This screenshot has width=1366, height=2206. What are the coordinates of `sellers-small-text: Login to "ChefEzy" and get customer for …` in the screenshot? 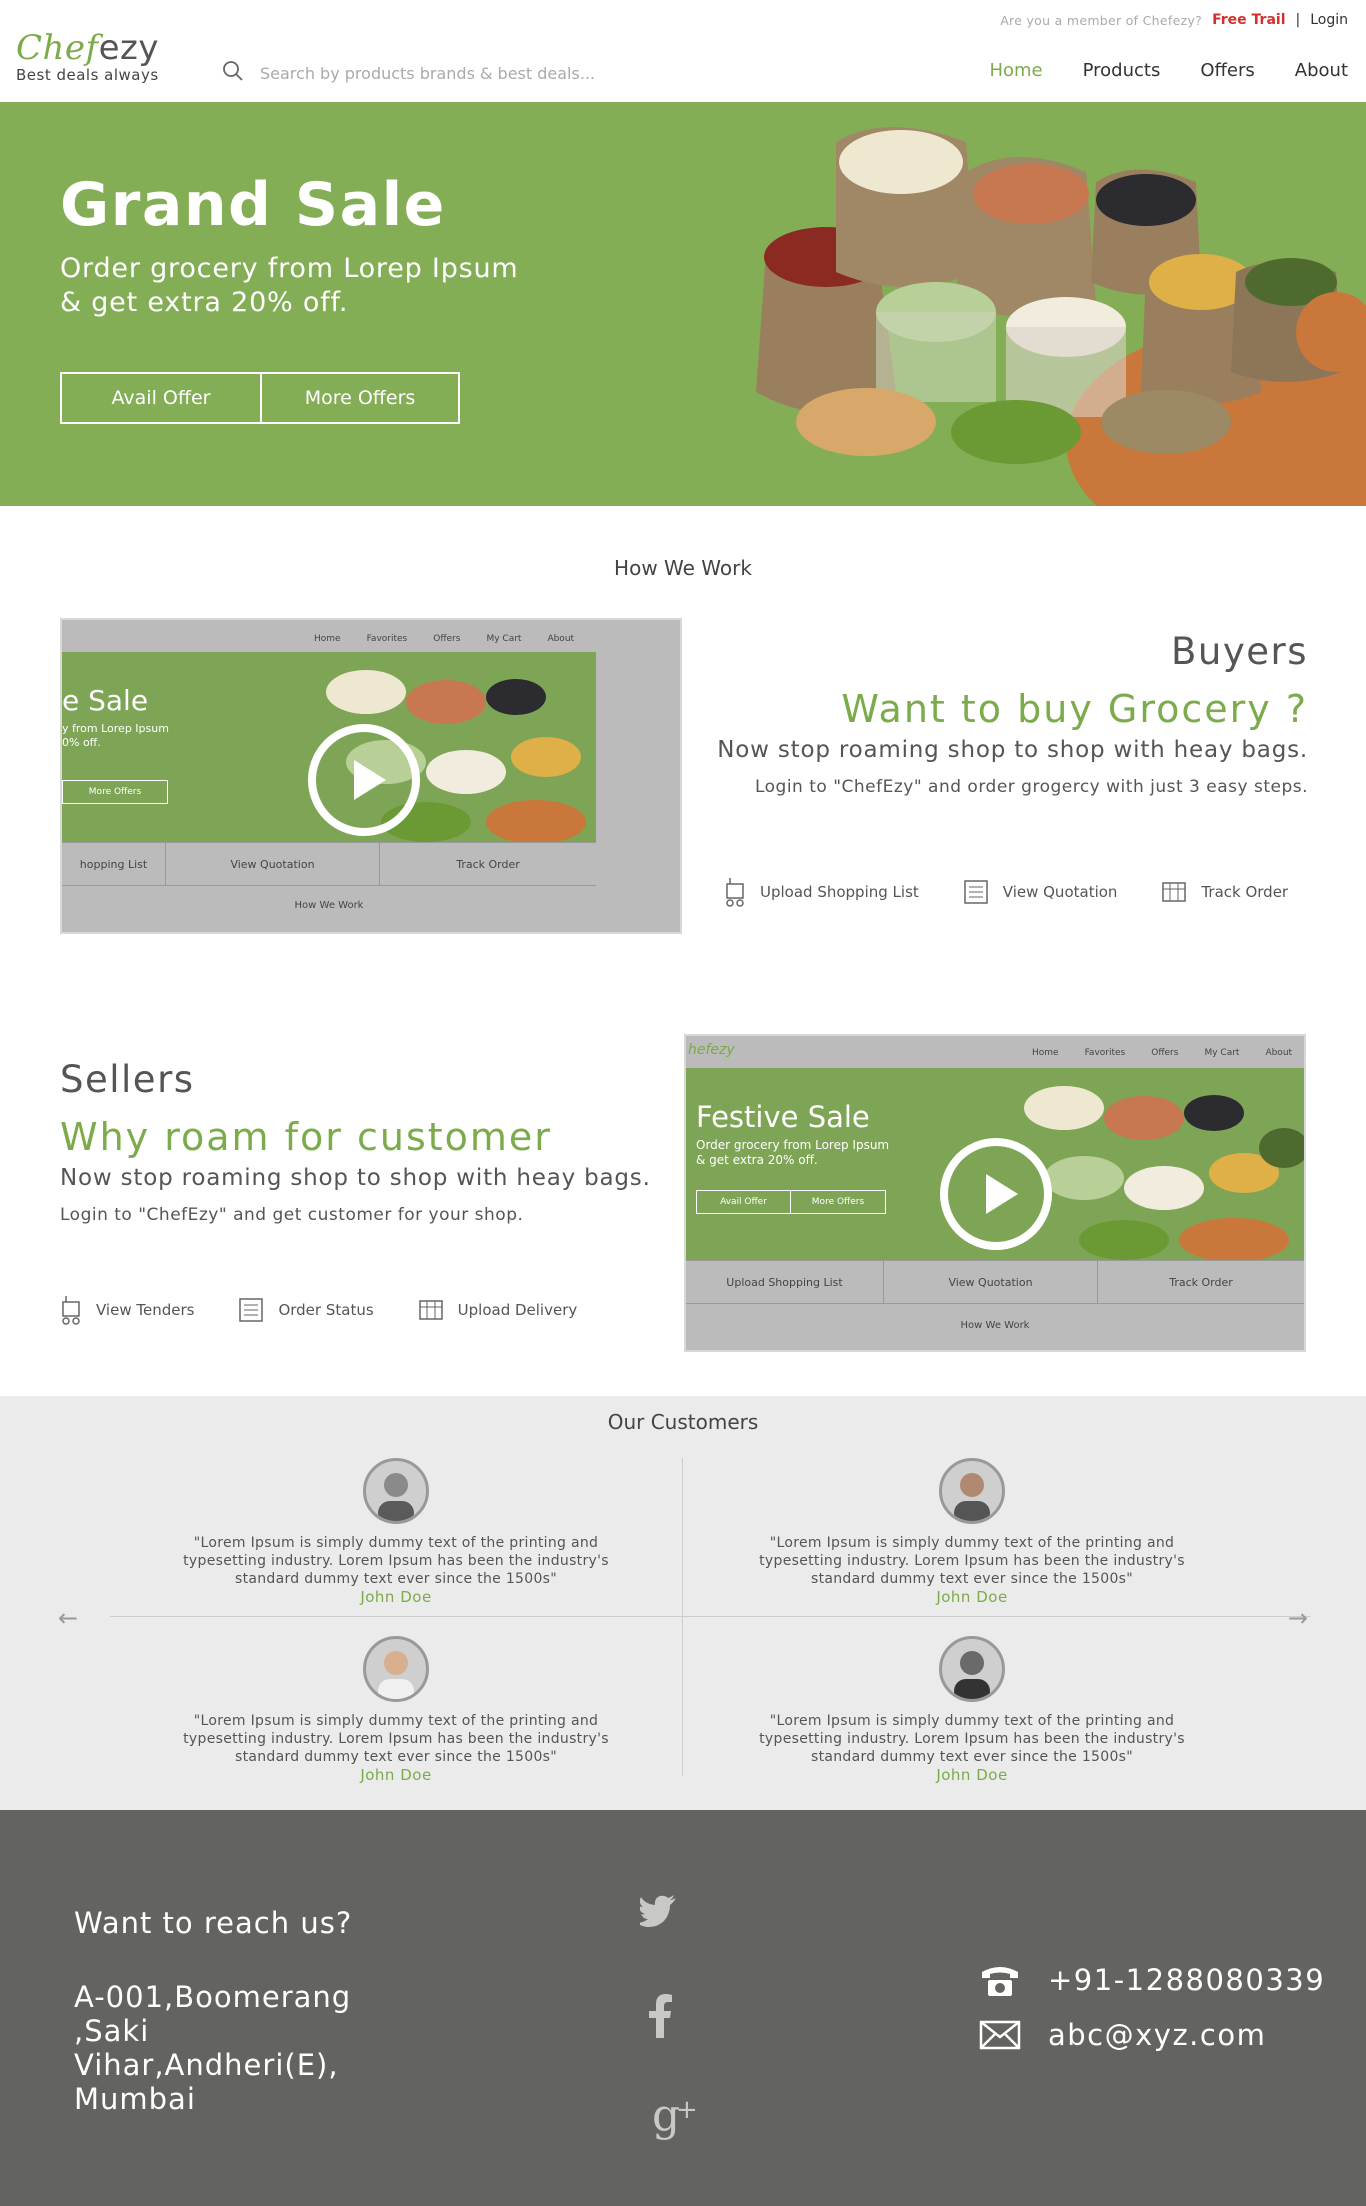 It's located at (292, 1215).